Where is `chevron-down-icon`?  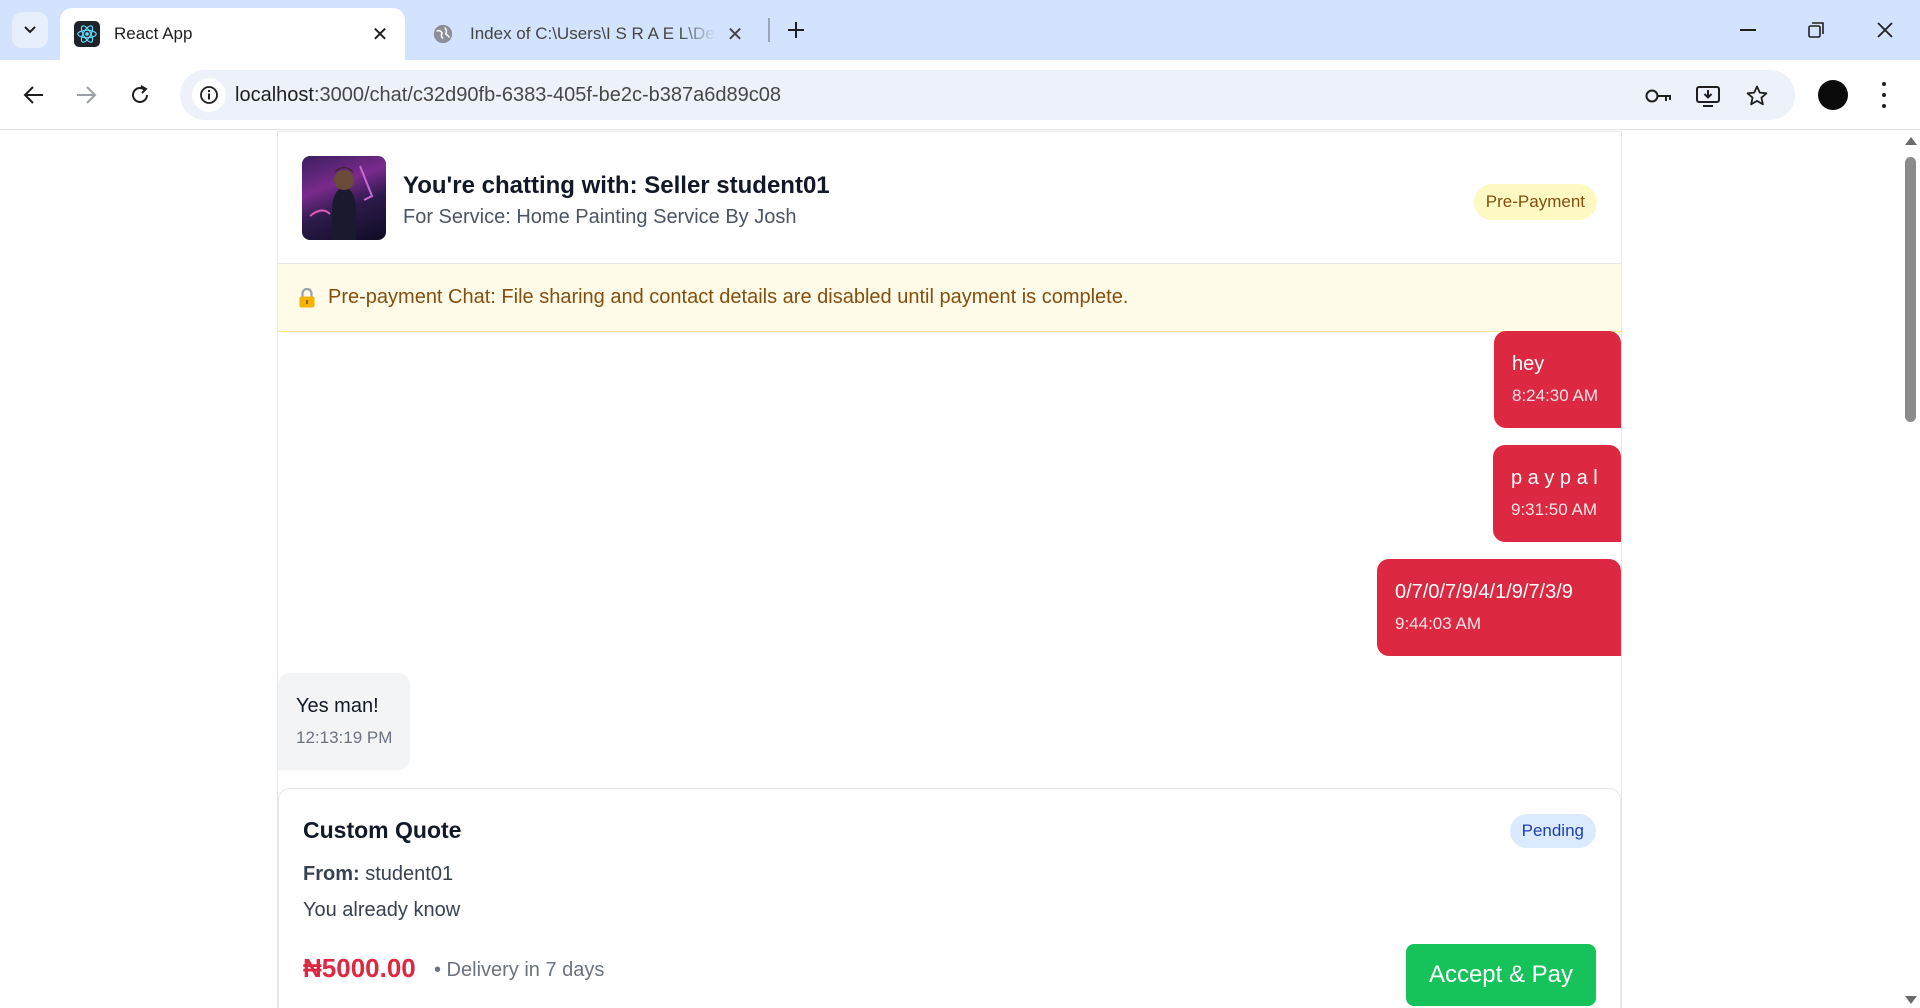 chevron-down-icon is located at coordinates (30, 30).